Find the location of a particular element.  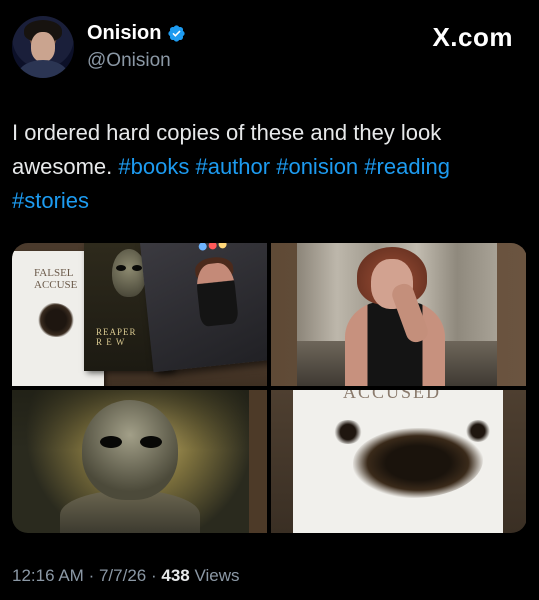

media-image-accused-cover: ACCUSED is located at coordinates (398, 461).